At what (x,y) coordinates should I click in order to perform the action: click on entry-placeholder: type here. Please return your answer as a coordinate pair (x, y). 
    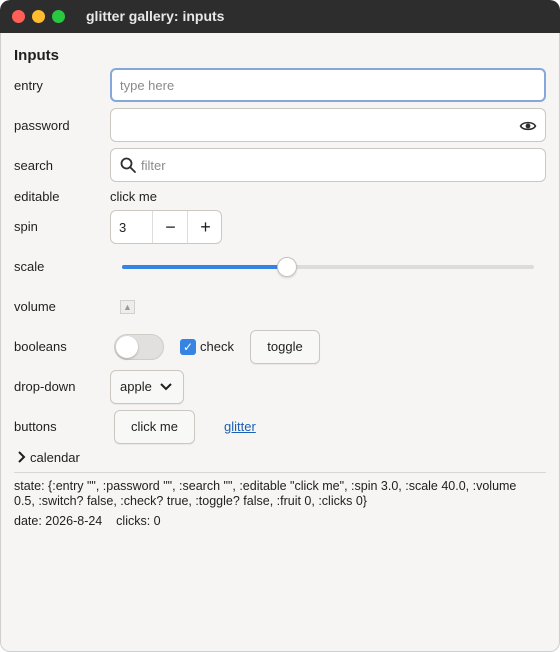
    Looking at the image, I should click on (147, 85).